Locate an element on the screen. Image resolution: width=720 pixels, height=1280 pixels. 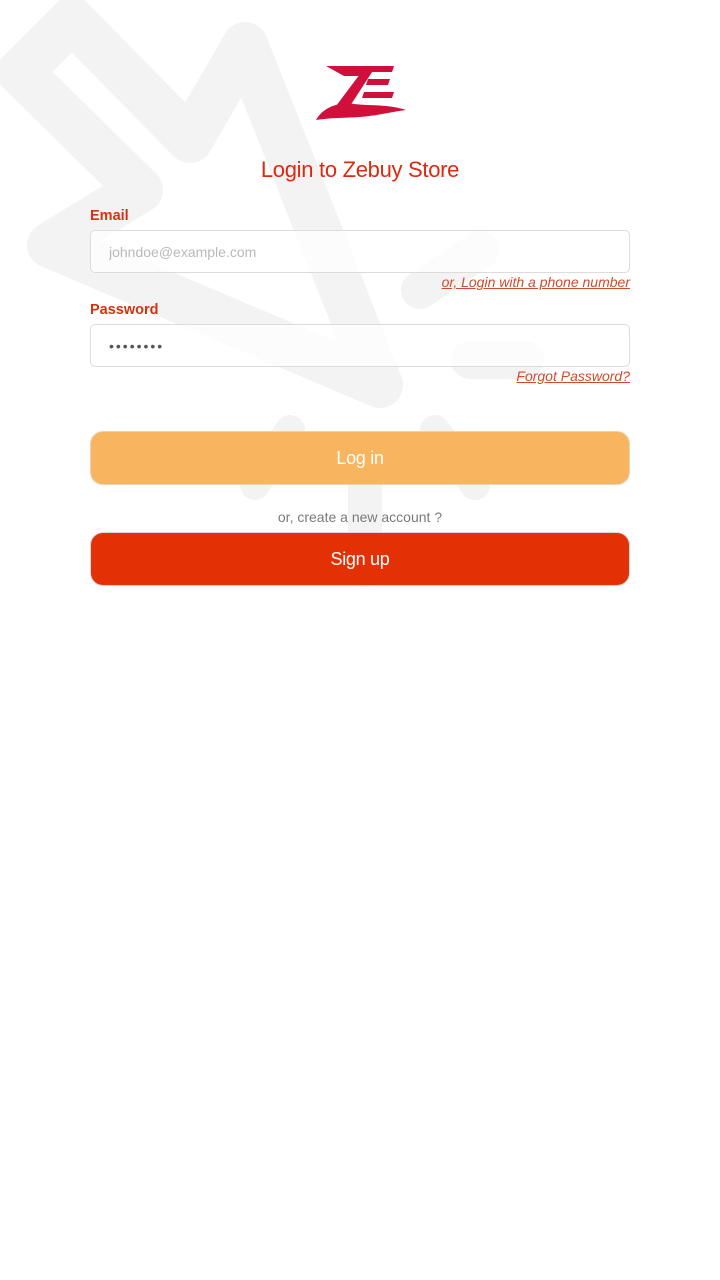
password-label: Password is located at coordinates (124, 310).